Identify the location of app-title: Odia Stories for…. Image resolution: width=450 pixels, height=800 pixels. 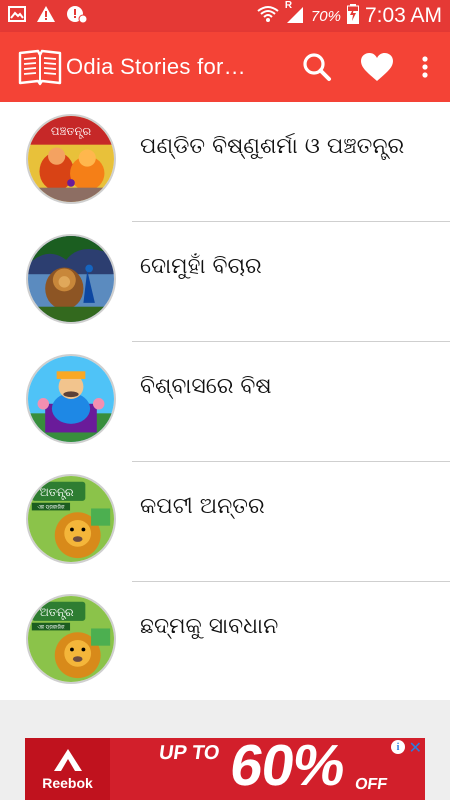
(156, 66).